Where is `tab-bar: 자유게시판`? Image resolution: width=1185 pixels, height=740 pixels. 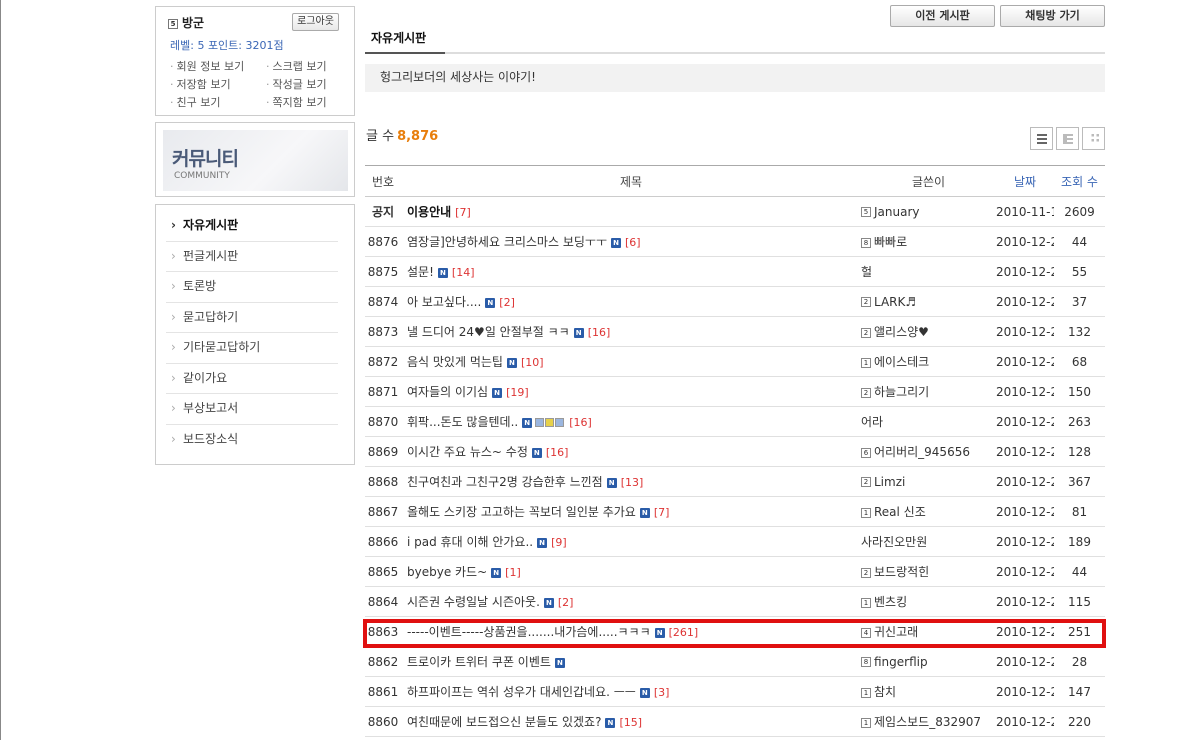
tab-bar: 자유게시판 is located at coordinates (735, 41).